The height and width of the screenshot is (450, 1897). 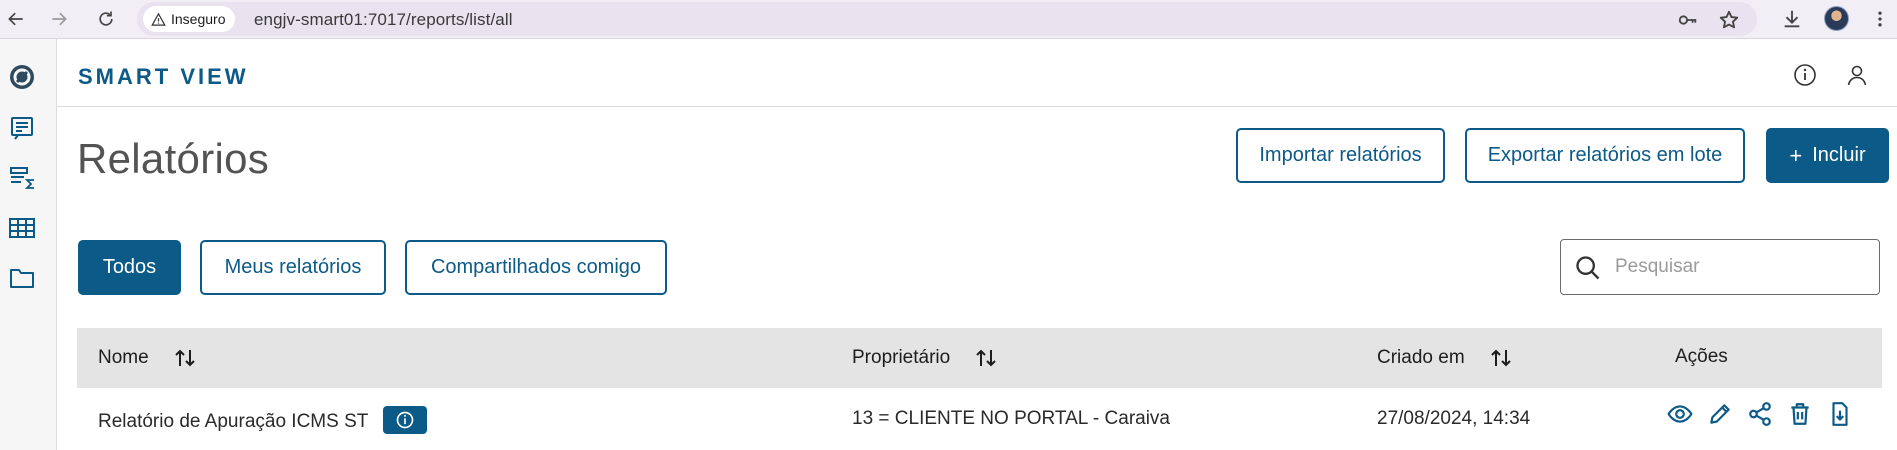 I want to click on delete-button, so click(x=1800, y=414).